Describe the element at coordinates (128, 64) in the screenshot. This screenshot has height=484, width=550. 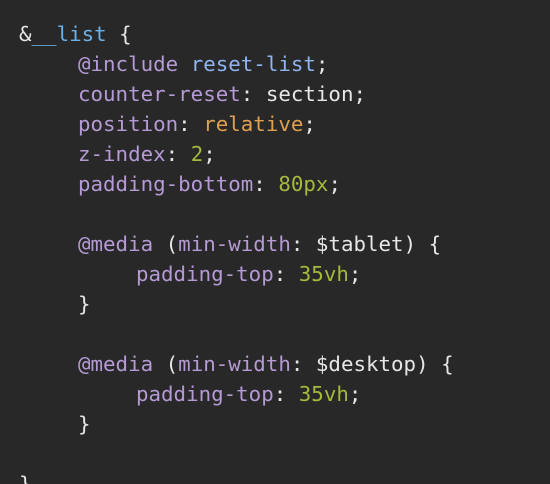
I see `token: @include` at that location.